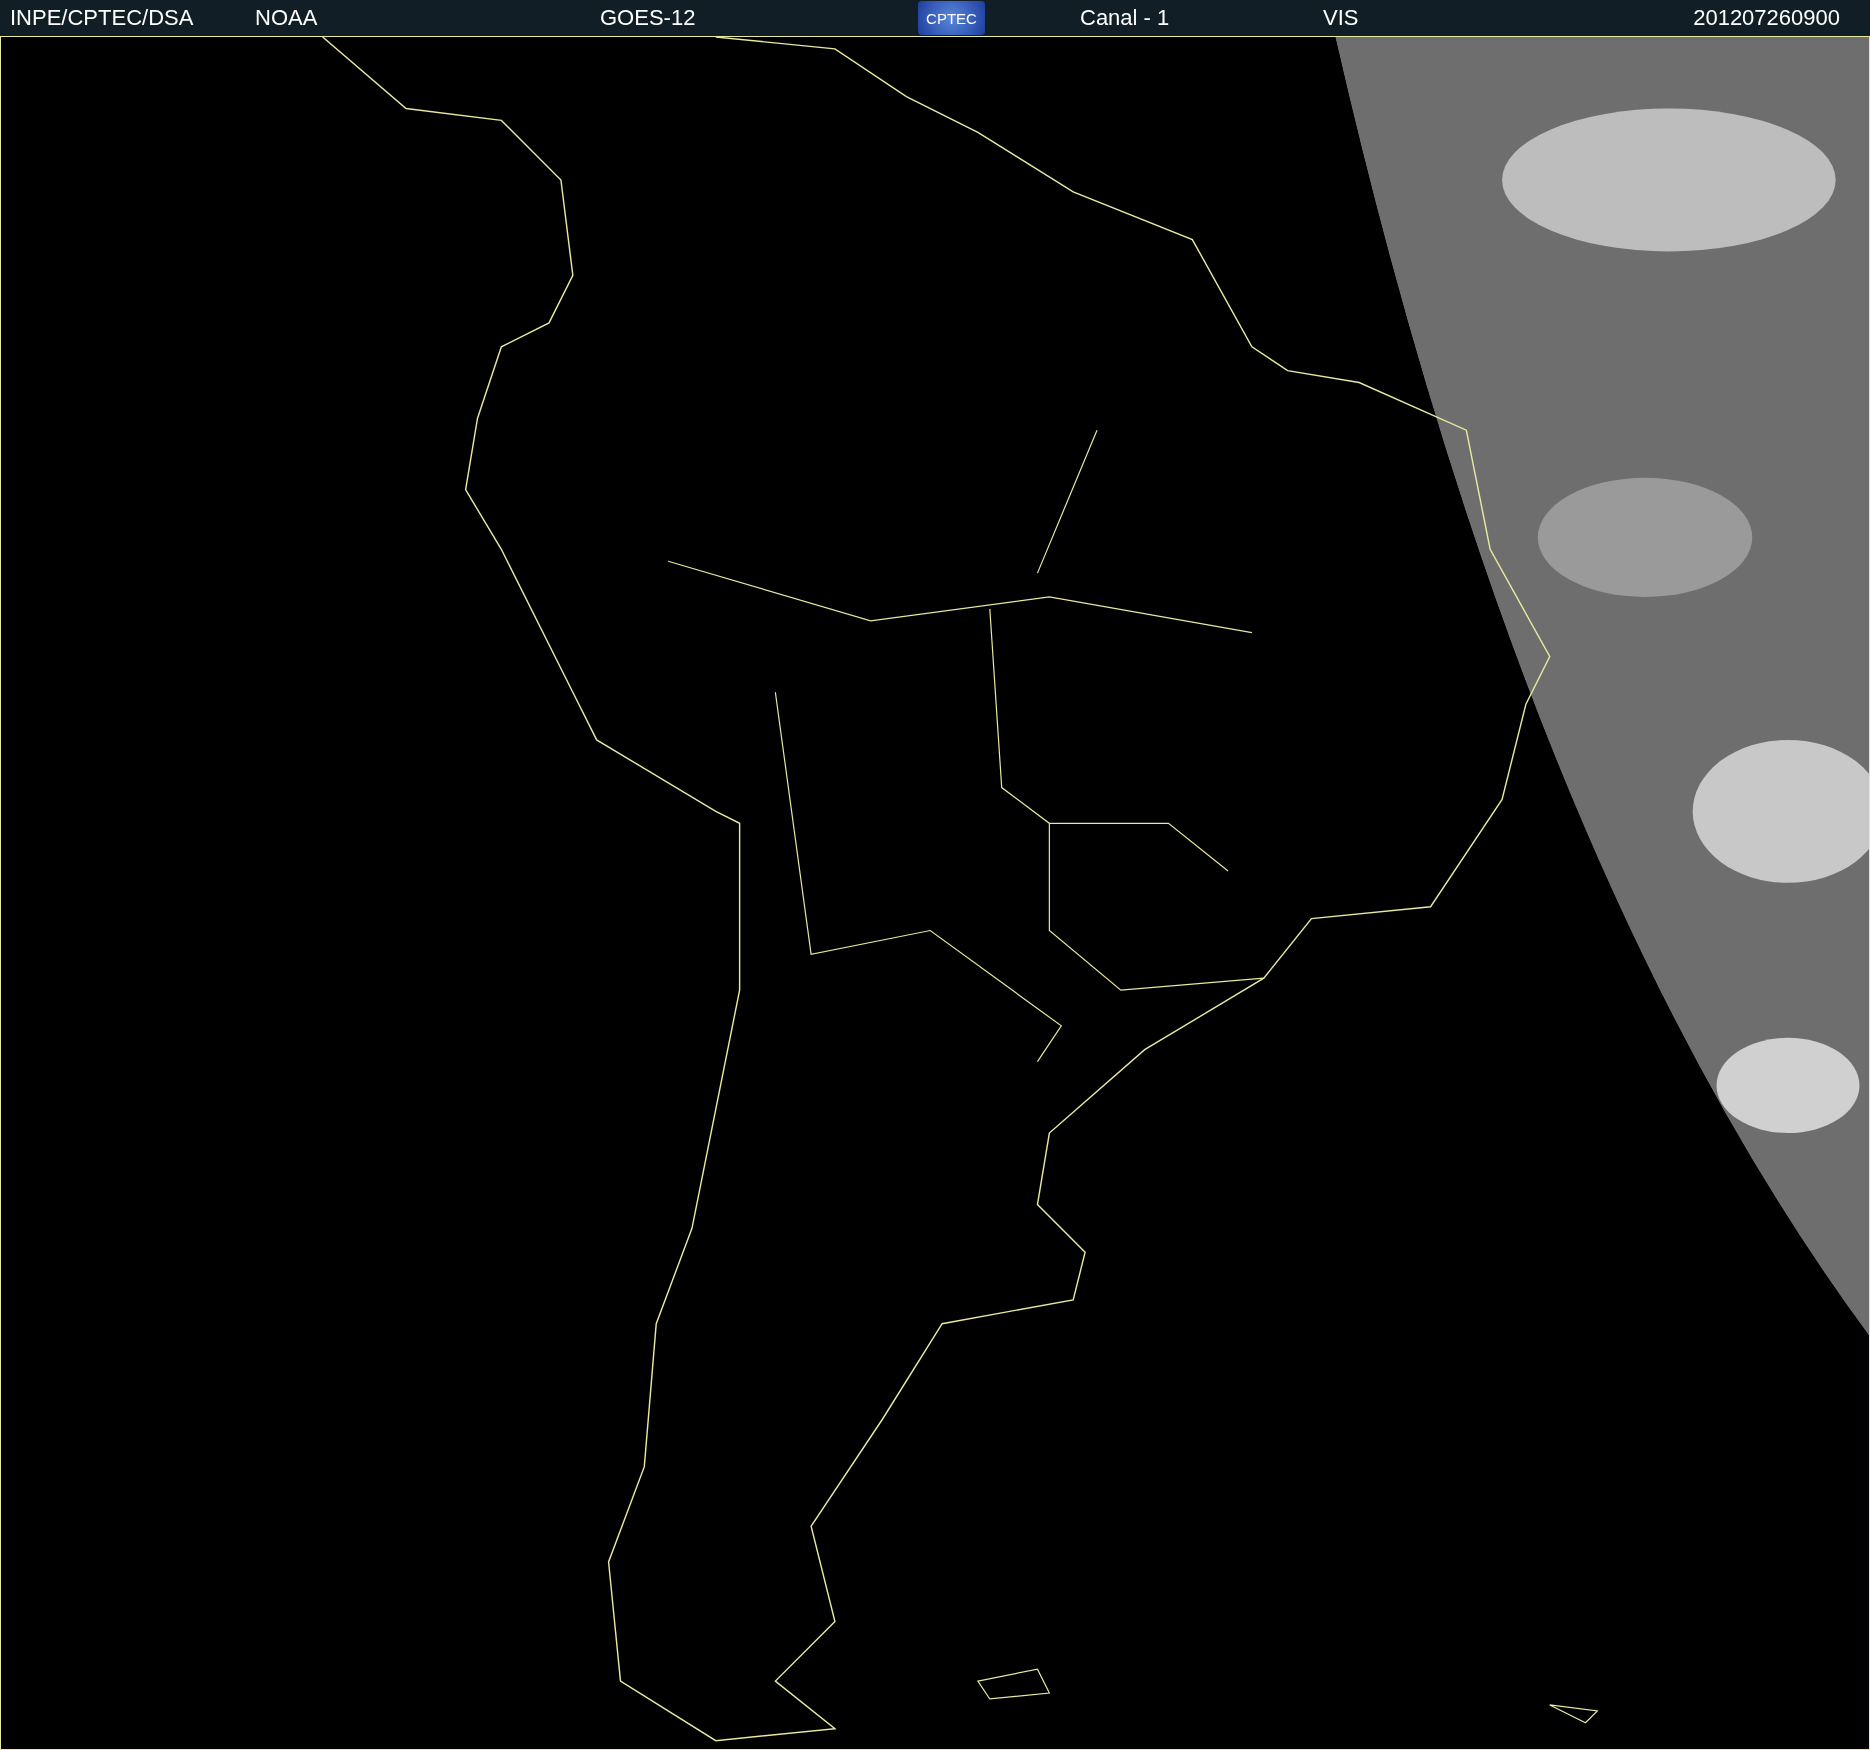  Describe the element at coordinates (951, 18) in the screenshot. I see `logo: CPTEC` at that location.